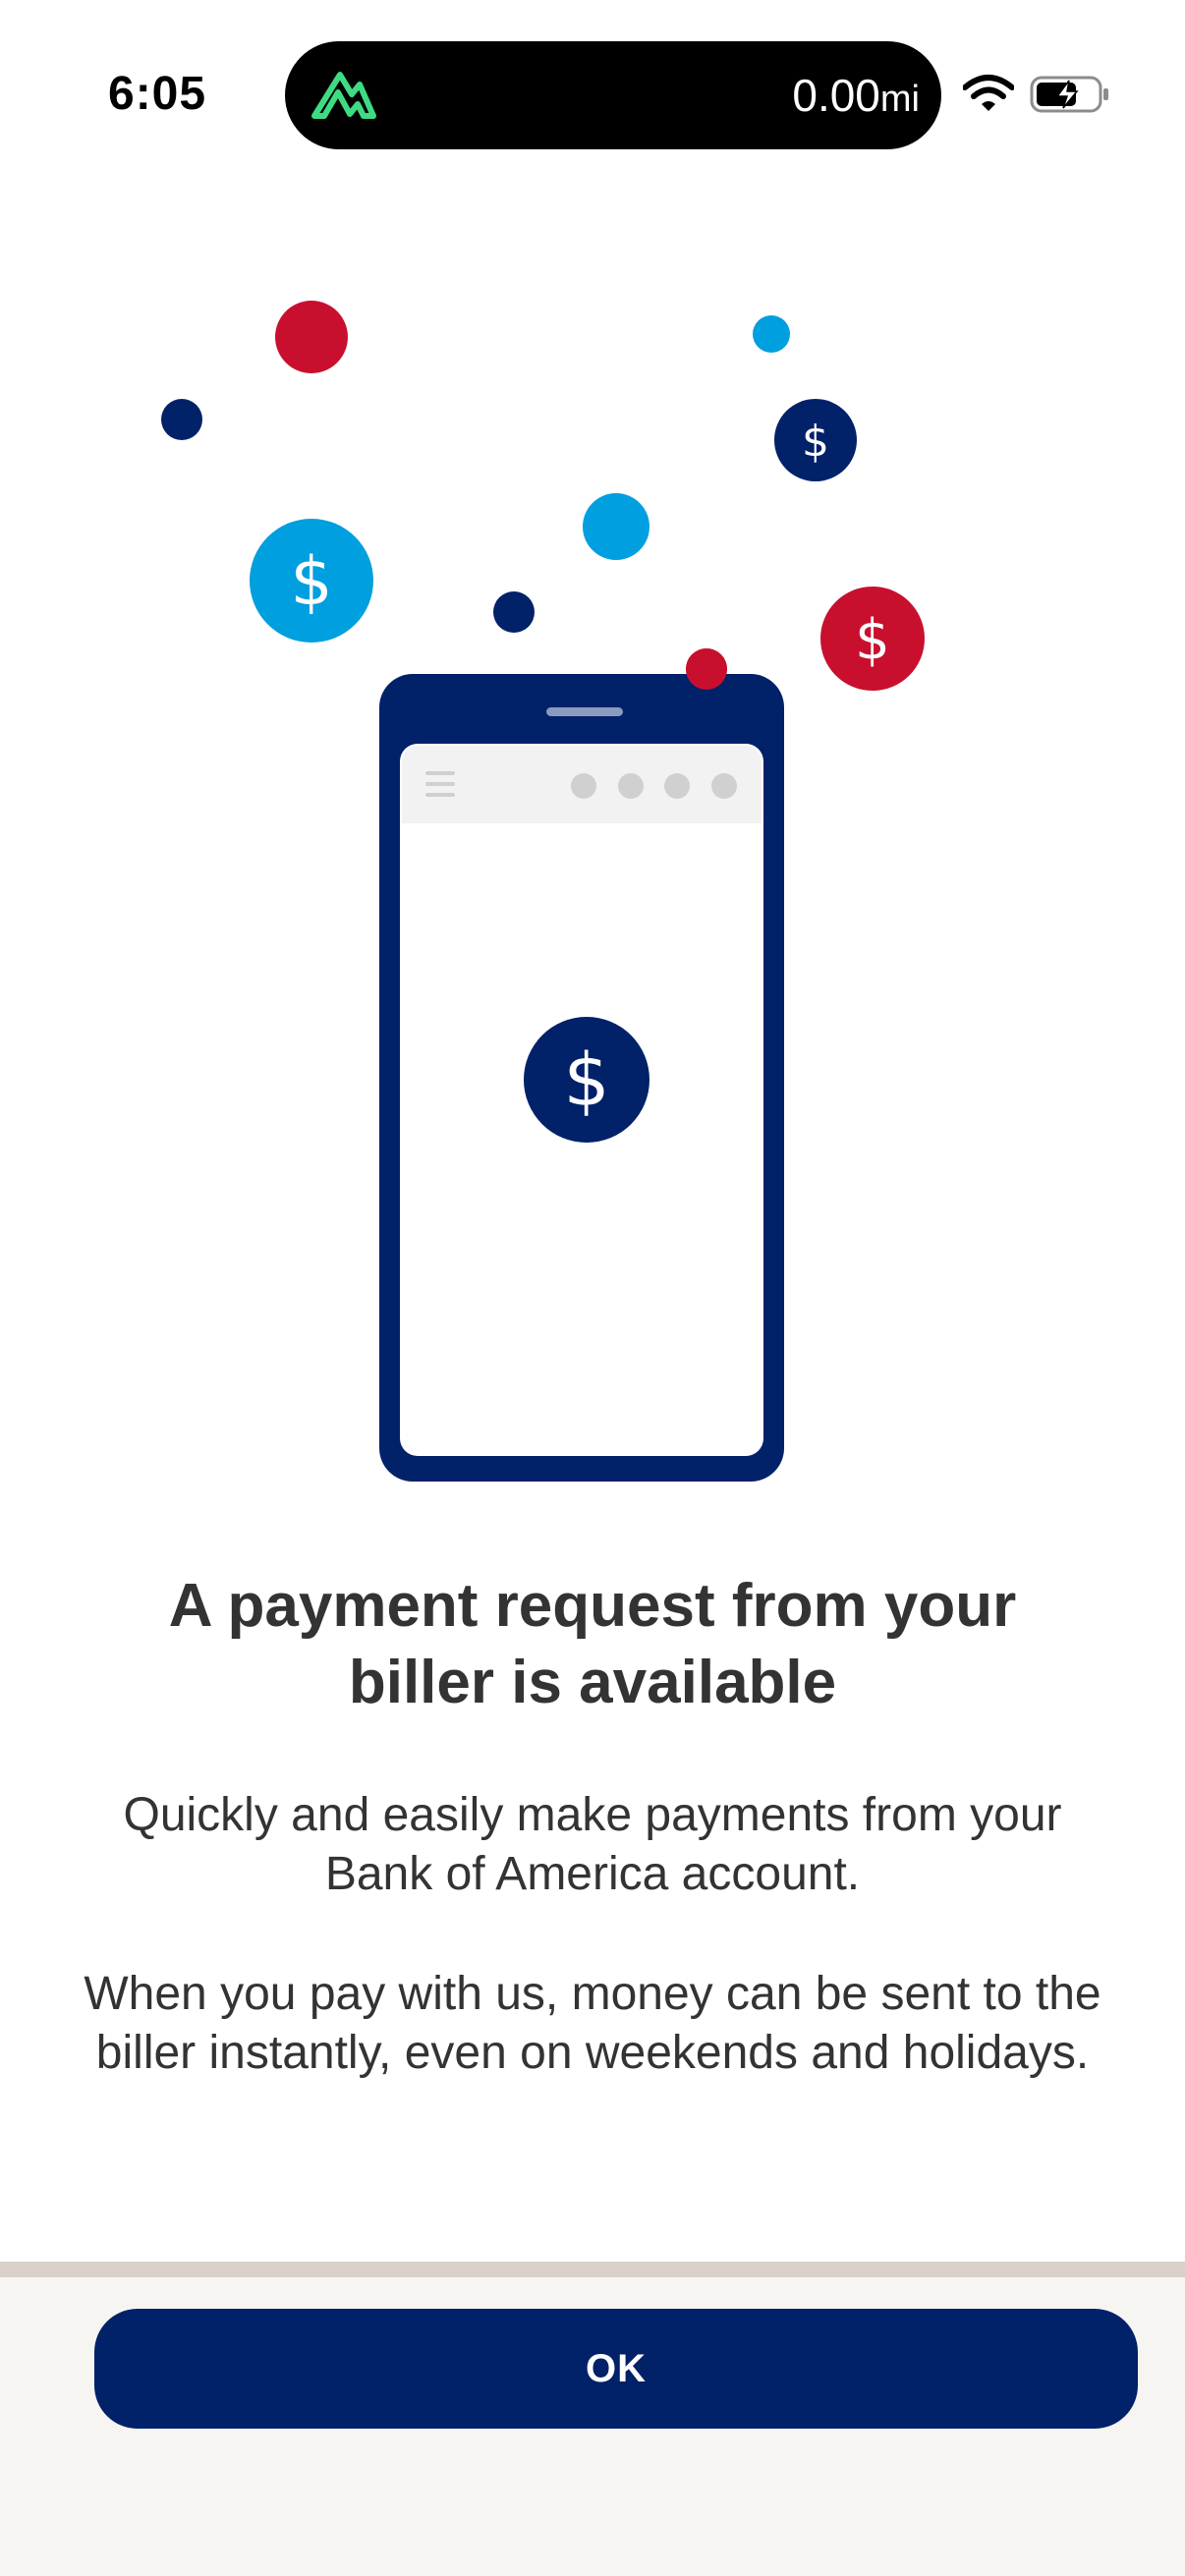  What do you see at coordinates (344, 95) in the screenshot?
I see `mountain-logo-icon` at bounding box center [344, 95].